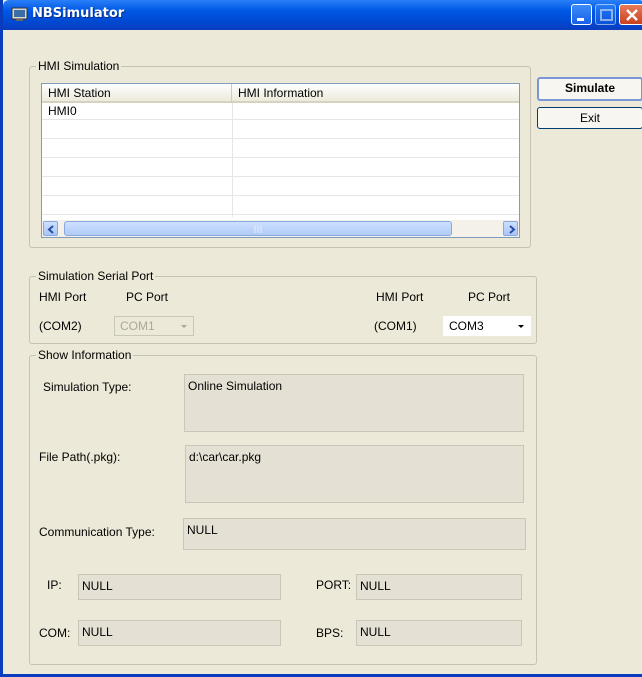 The width and height of the screenshot is (642, 677). What do you see at coordinates (589, 89) in the screenshot?
I see `simulate-button: Simulate` at bounding box center [589, 89].